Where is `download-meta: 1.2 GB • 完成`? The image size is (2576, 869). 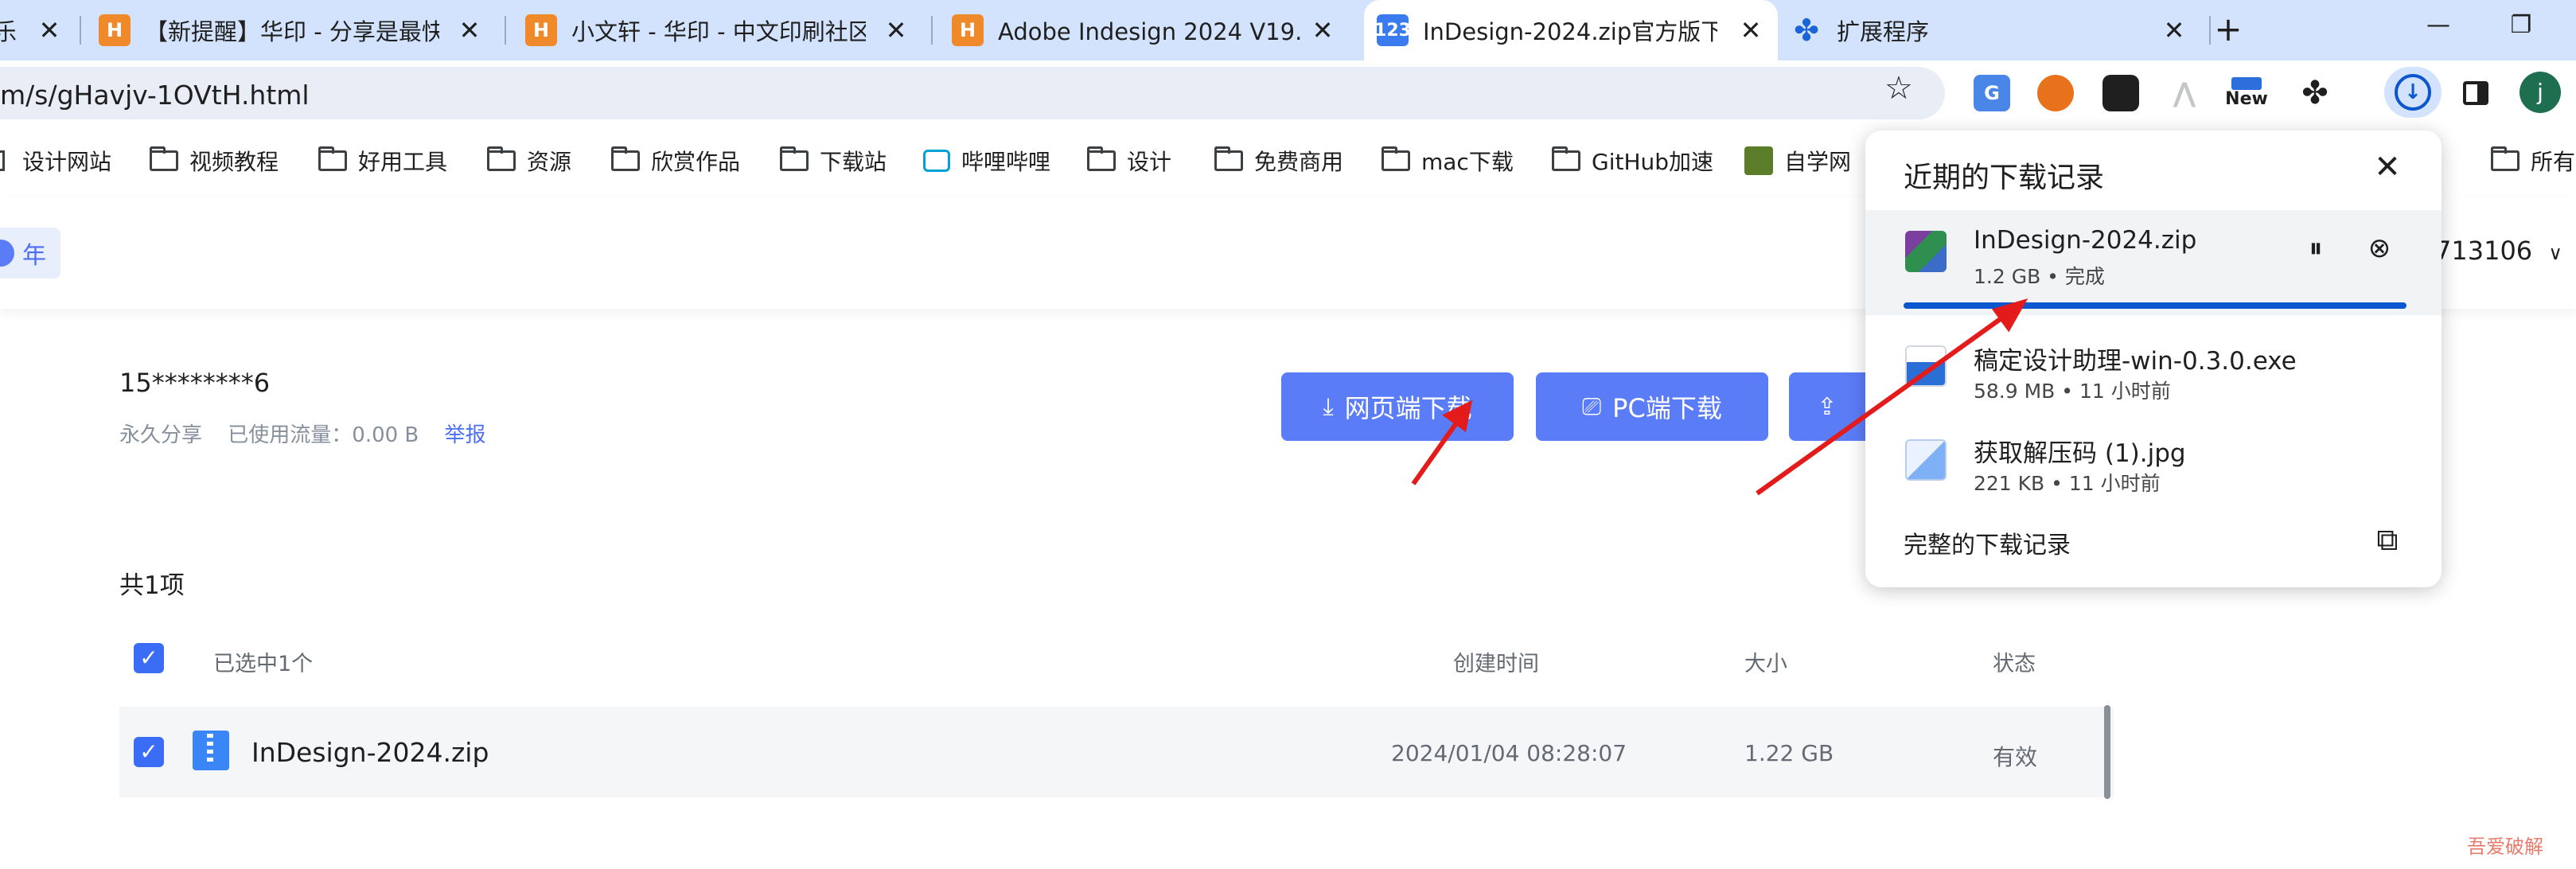
download-meta: 1.2 GB • 完成 is located at coordinates (2040, 276).